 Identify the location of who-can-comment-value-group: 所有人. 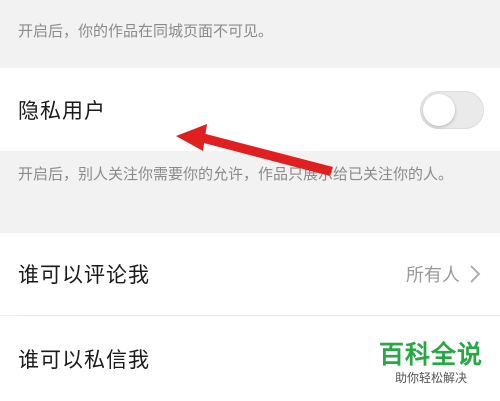
(444, 274).